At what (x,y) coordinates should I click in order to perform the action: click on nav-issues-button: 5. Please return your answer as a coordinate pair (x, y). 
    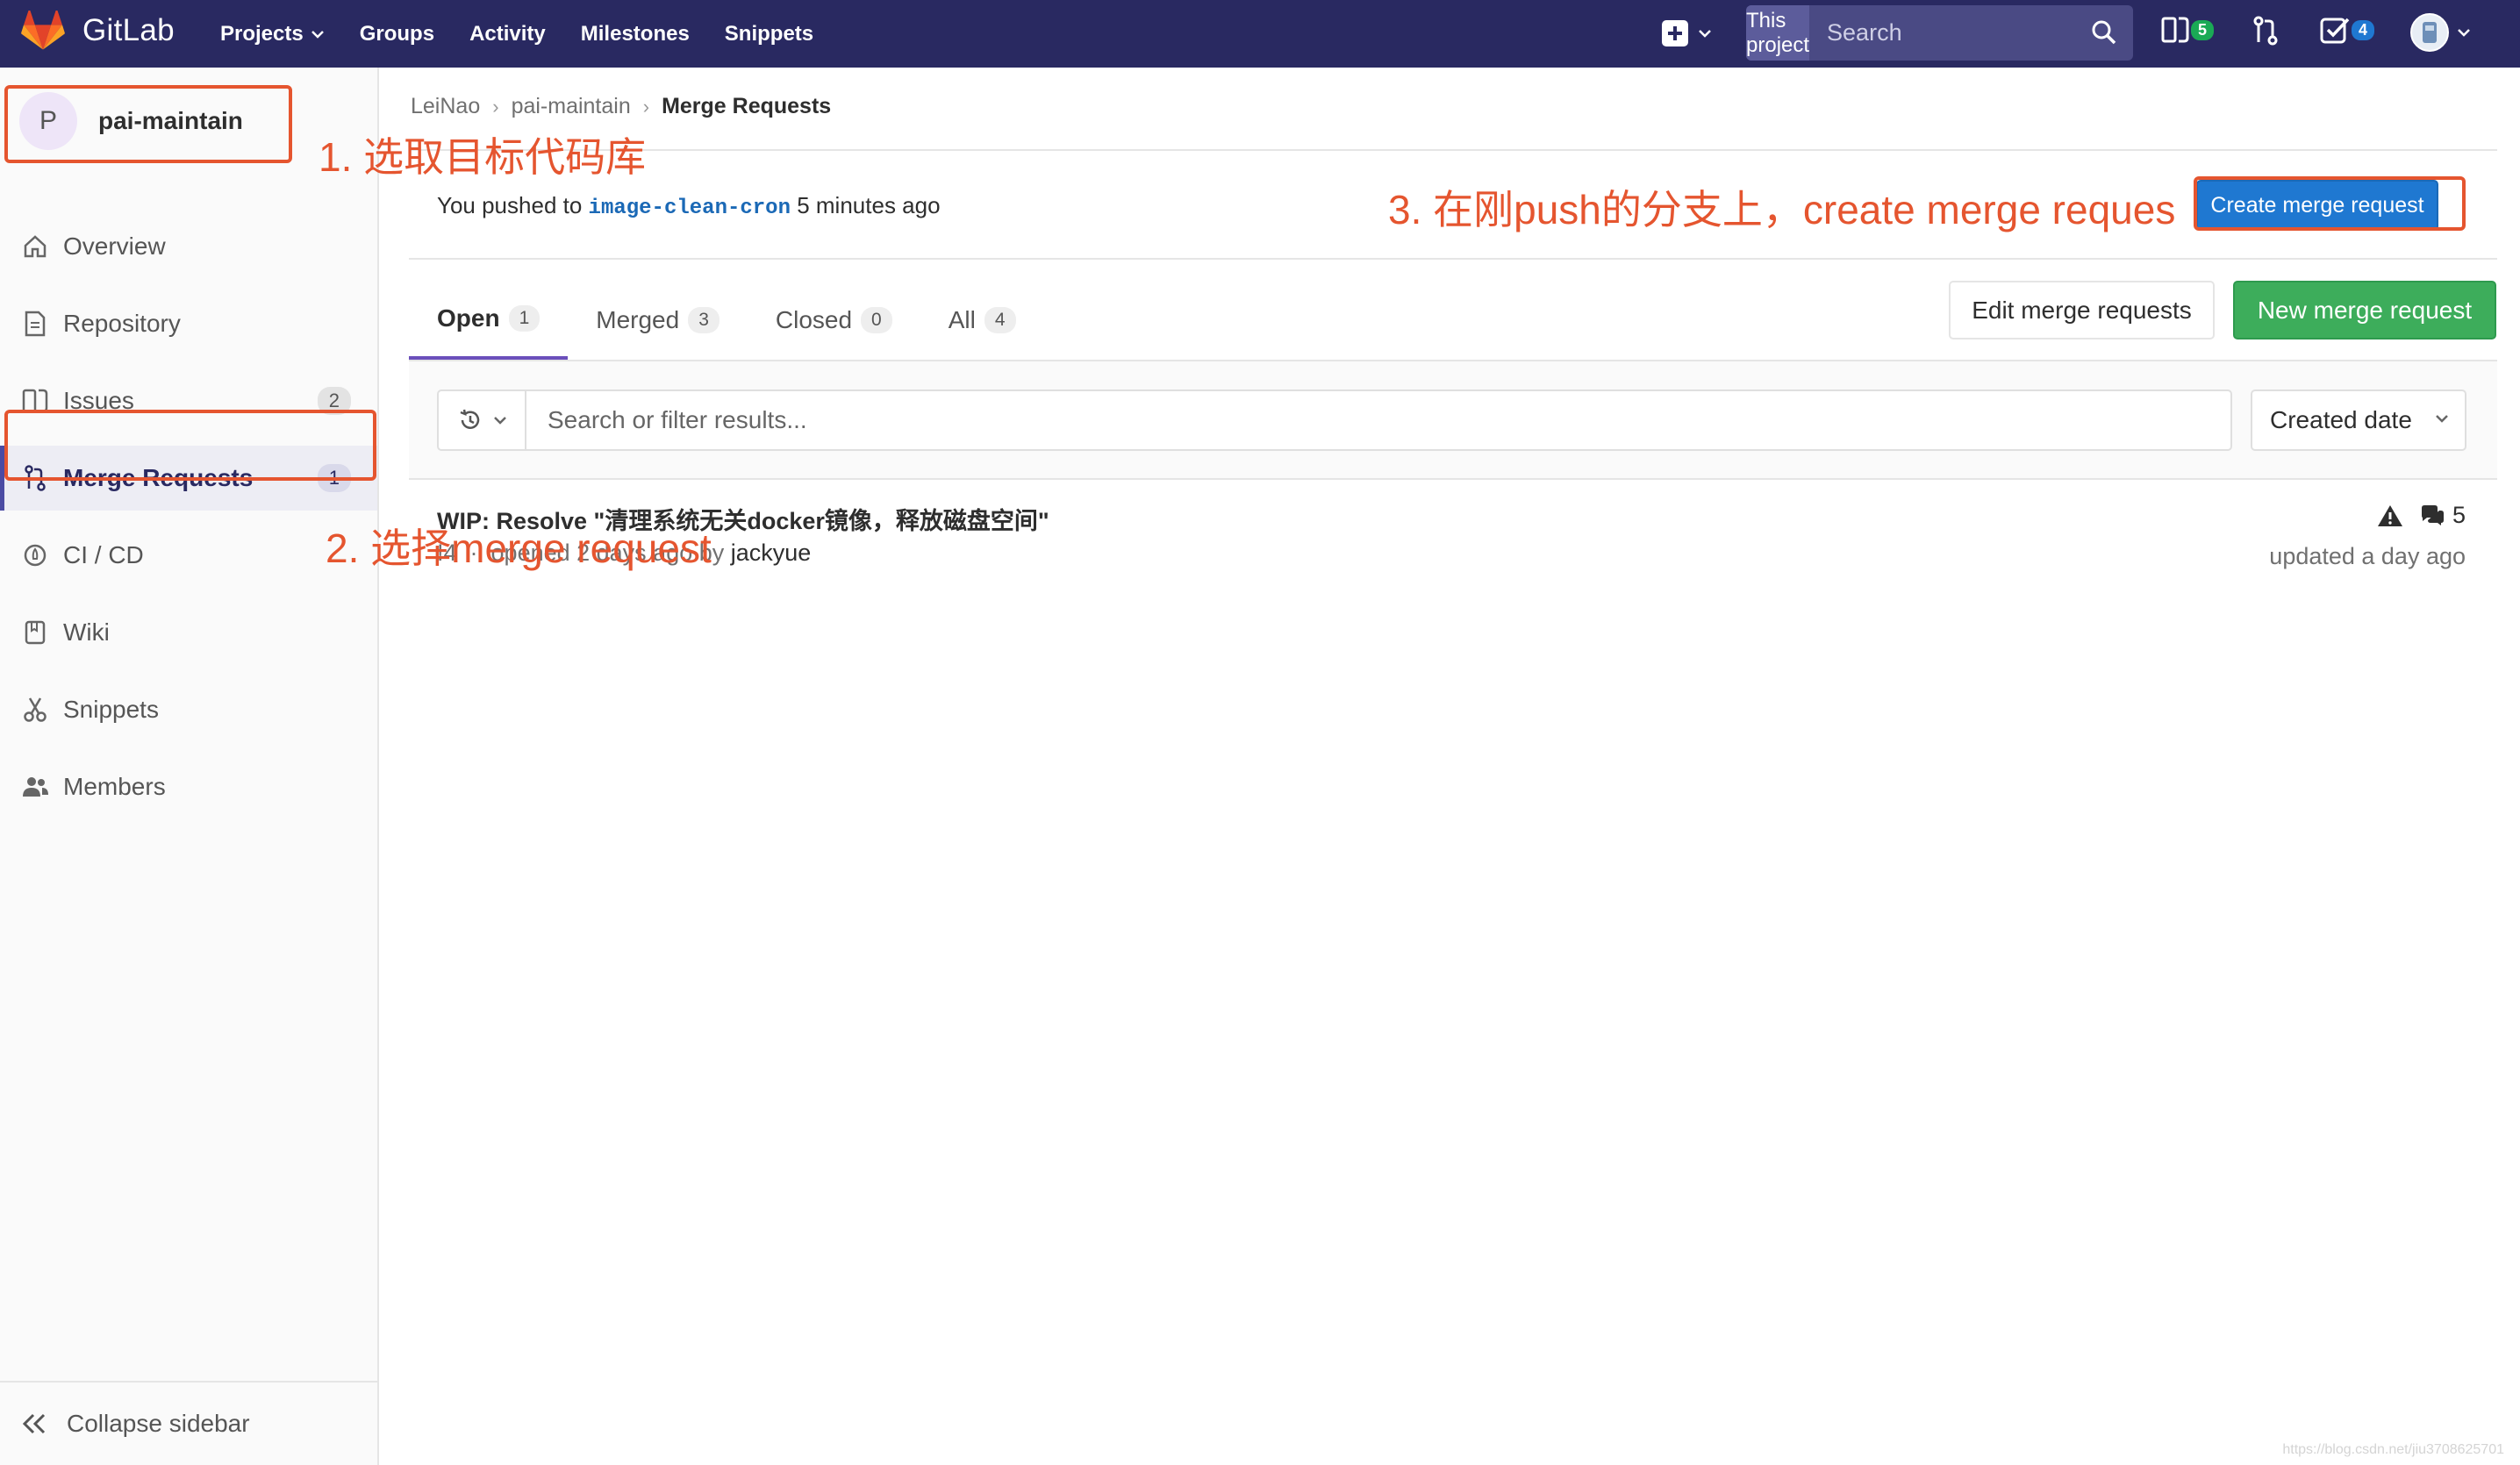
    Looking at the image, I should click on (2188, 30).